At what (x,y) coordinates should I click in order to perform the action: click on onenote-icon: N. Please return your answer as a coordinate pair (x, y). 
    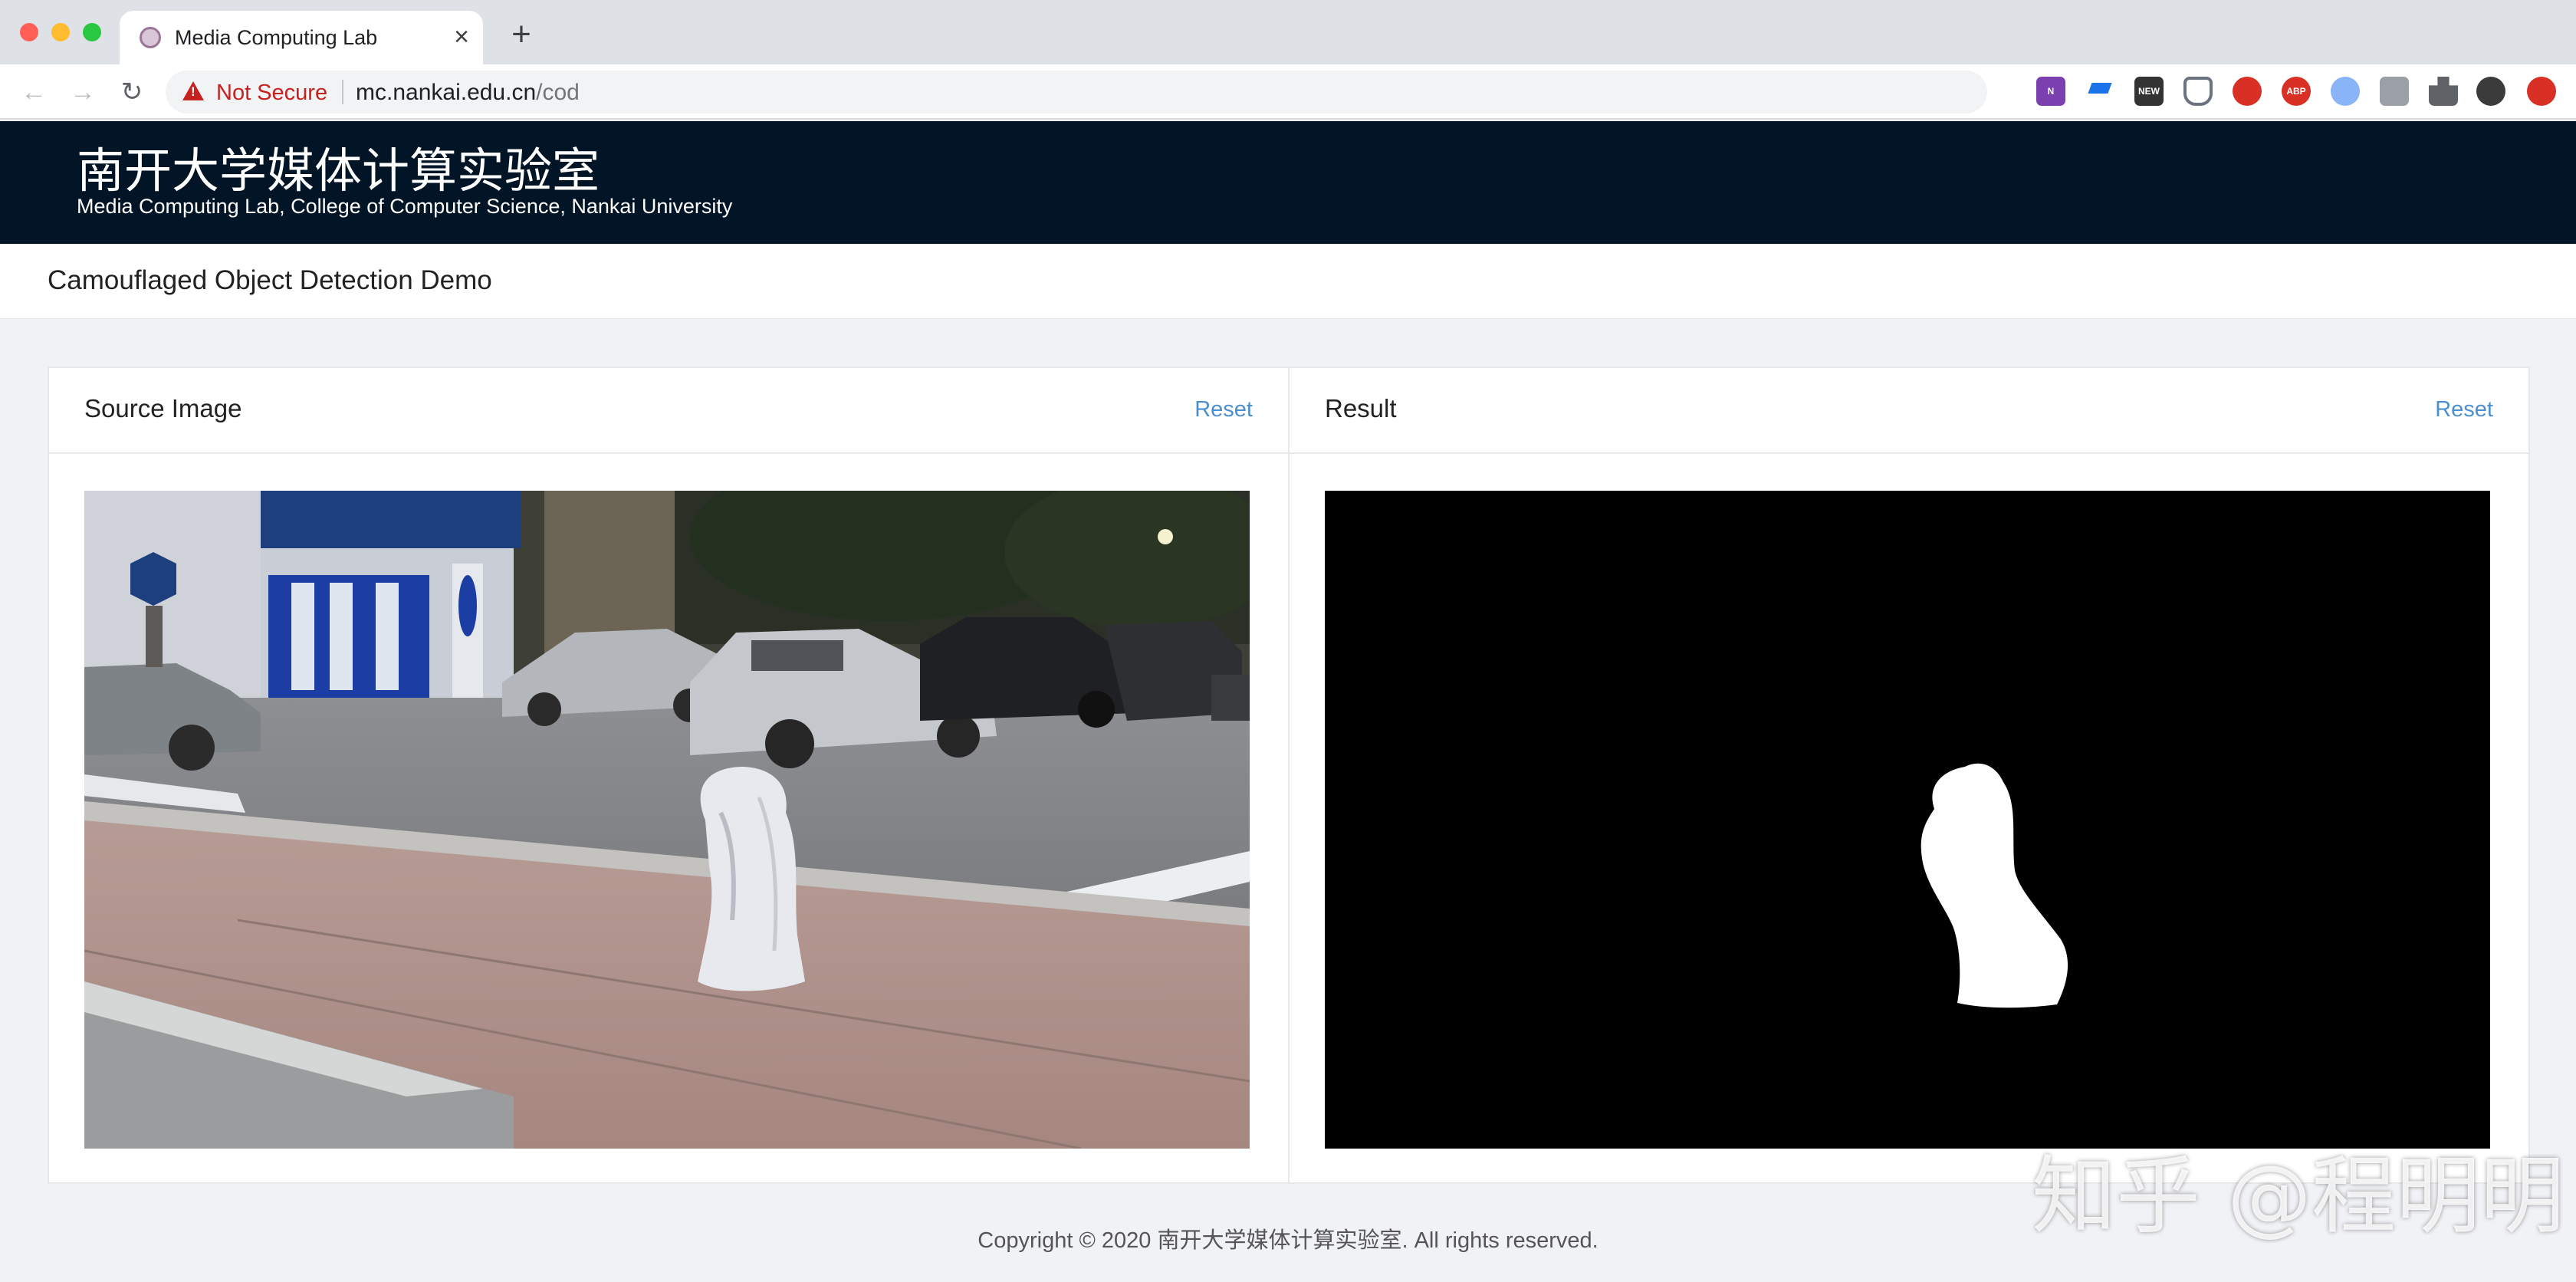
    Looking at the image, I should click on (2051, 91).